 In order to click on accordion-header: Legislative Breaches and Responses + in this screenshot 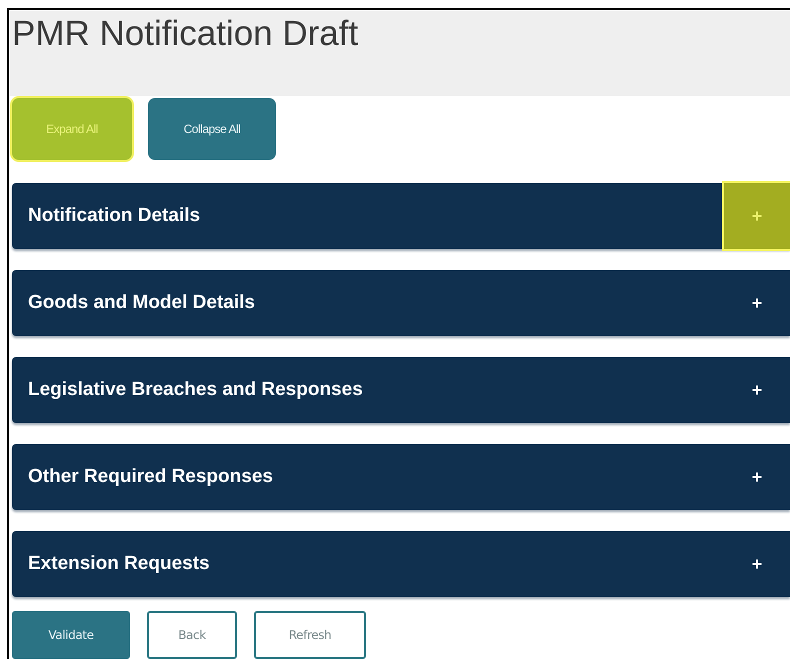, I will do `click(401, 390)`.